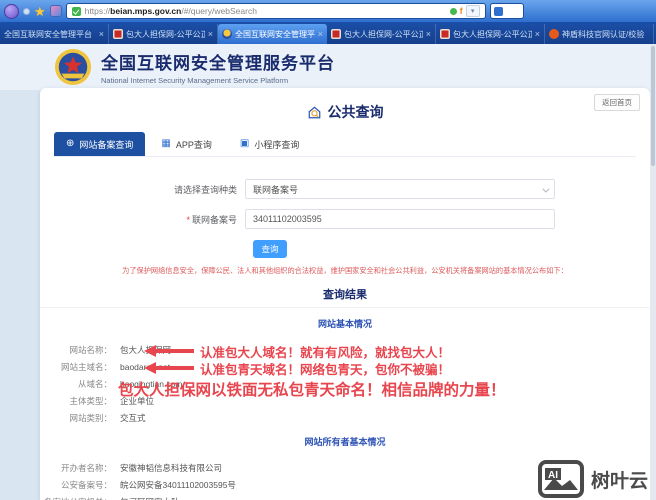 This screenshot has width=656, height=500. What do you see at coordinates (355, 112) in the screenshot?
I see `page-title-text: 公共查询` at bounding box center [355, 112].